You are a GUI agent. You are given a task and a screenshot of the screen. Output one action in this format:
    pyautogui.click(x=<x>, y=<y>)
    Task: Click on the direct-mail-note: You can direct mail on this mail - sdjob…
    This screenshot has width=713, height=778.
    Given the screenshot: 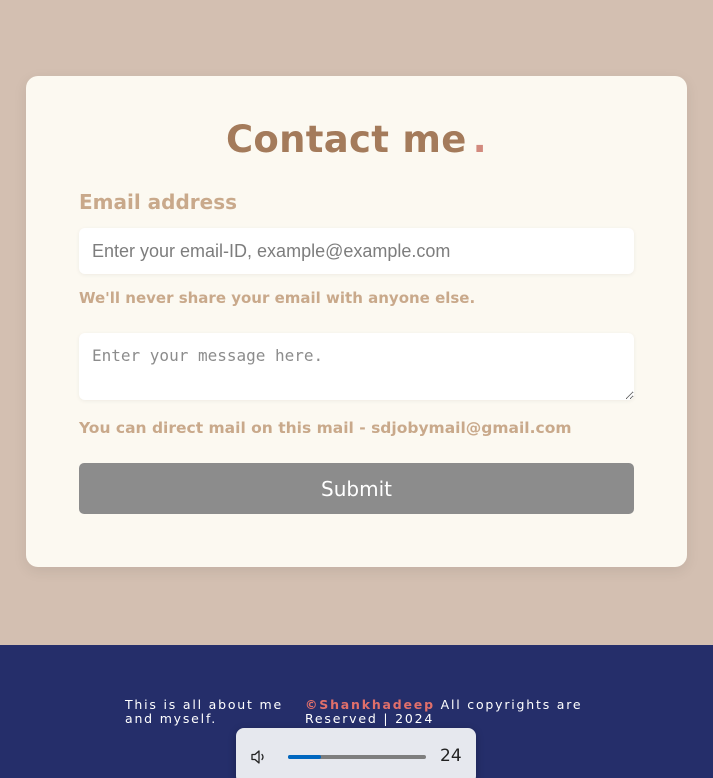 What is the action you would take?
    pyautogui.click(x=325, y=428)
    